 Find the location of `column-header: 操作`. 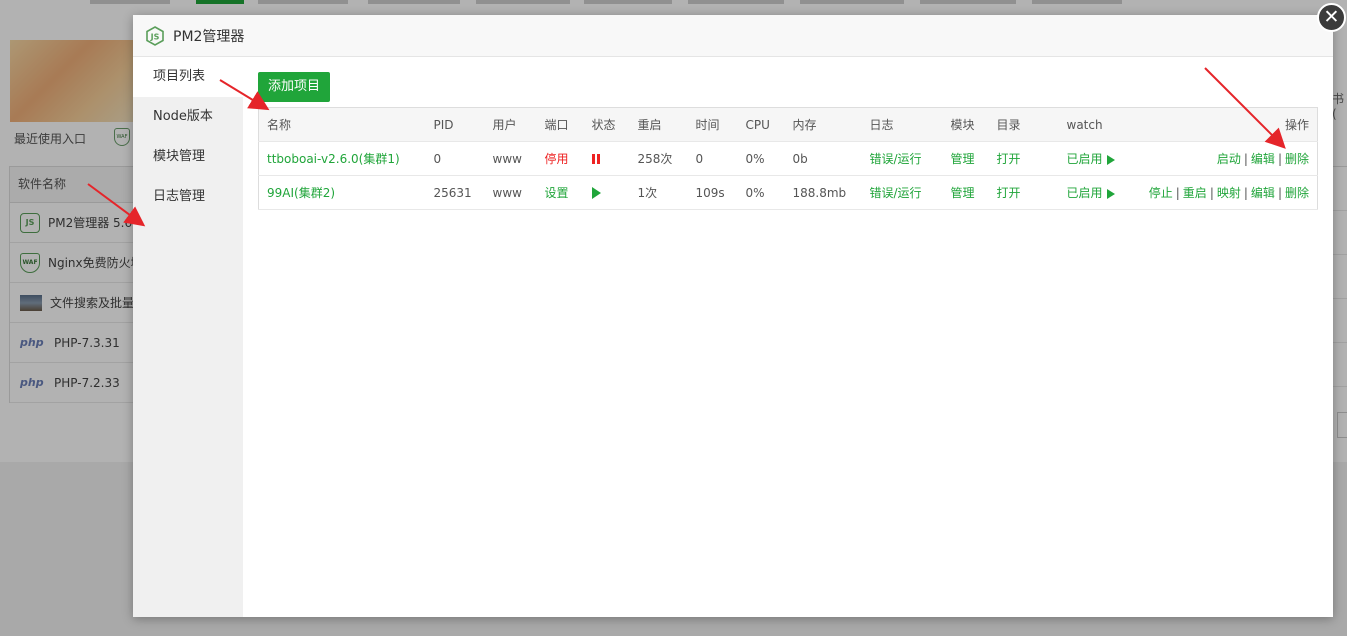

column-header: 操作 is located at coordinates (1228, 124).